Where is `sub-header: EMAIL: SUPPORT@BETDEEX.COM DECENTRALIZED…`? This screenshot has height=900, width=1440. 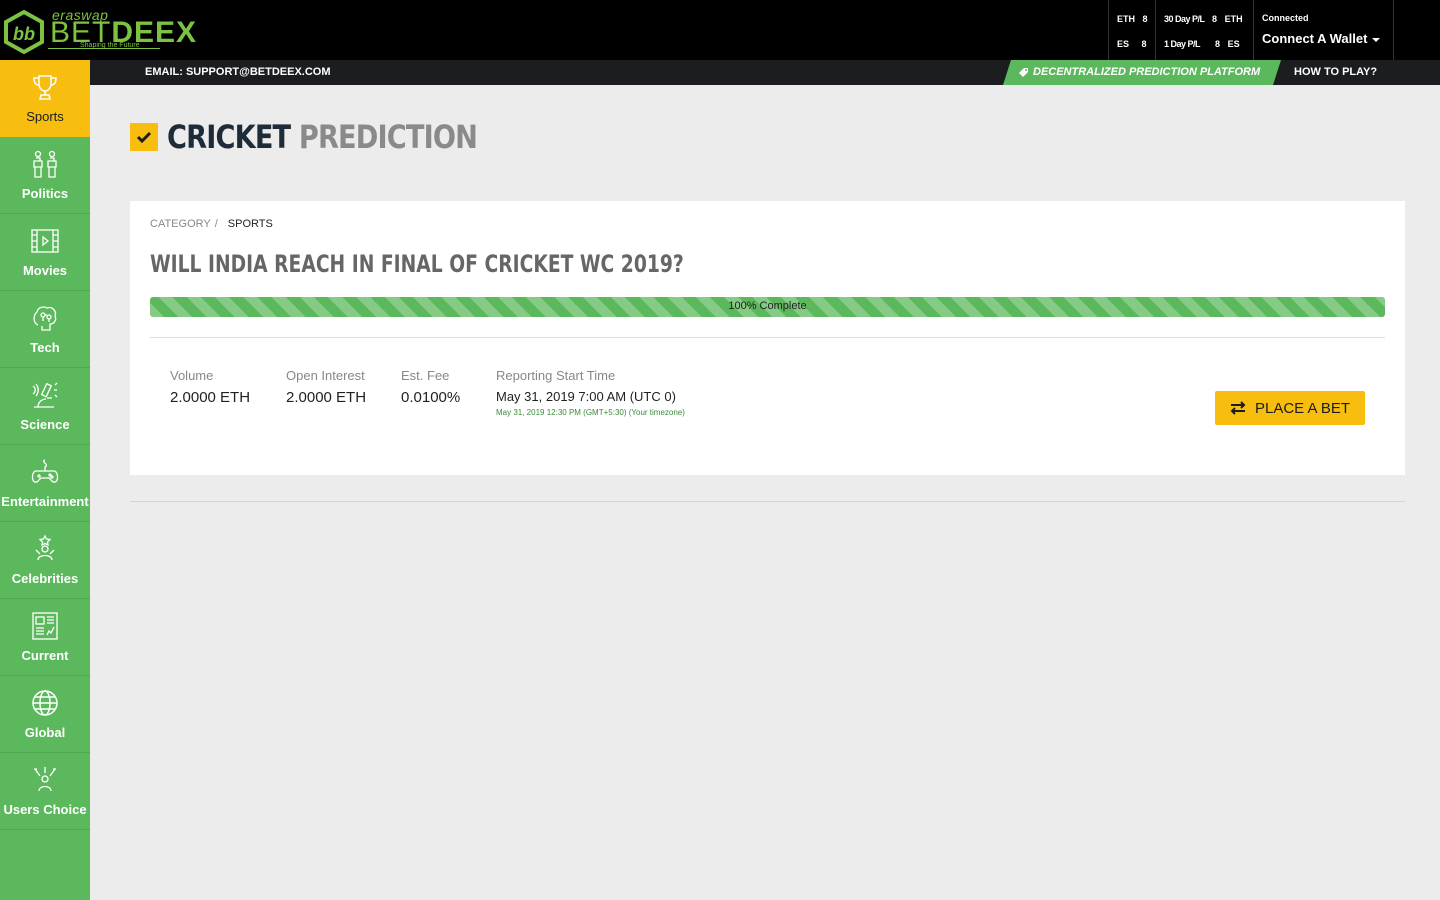
sub-header: EMAIL: SUPPORT@BETDEEX.COM DECENTRALIZED… is located at coordinates (765, 72).